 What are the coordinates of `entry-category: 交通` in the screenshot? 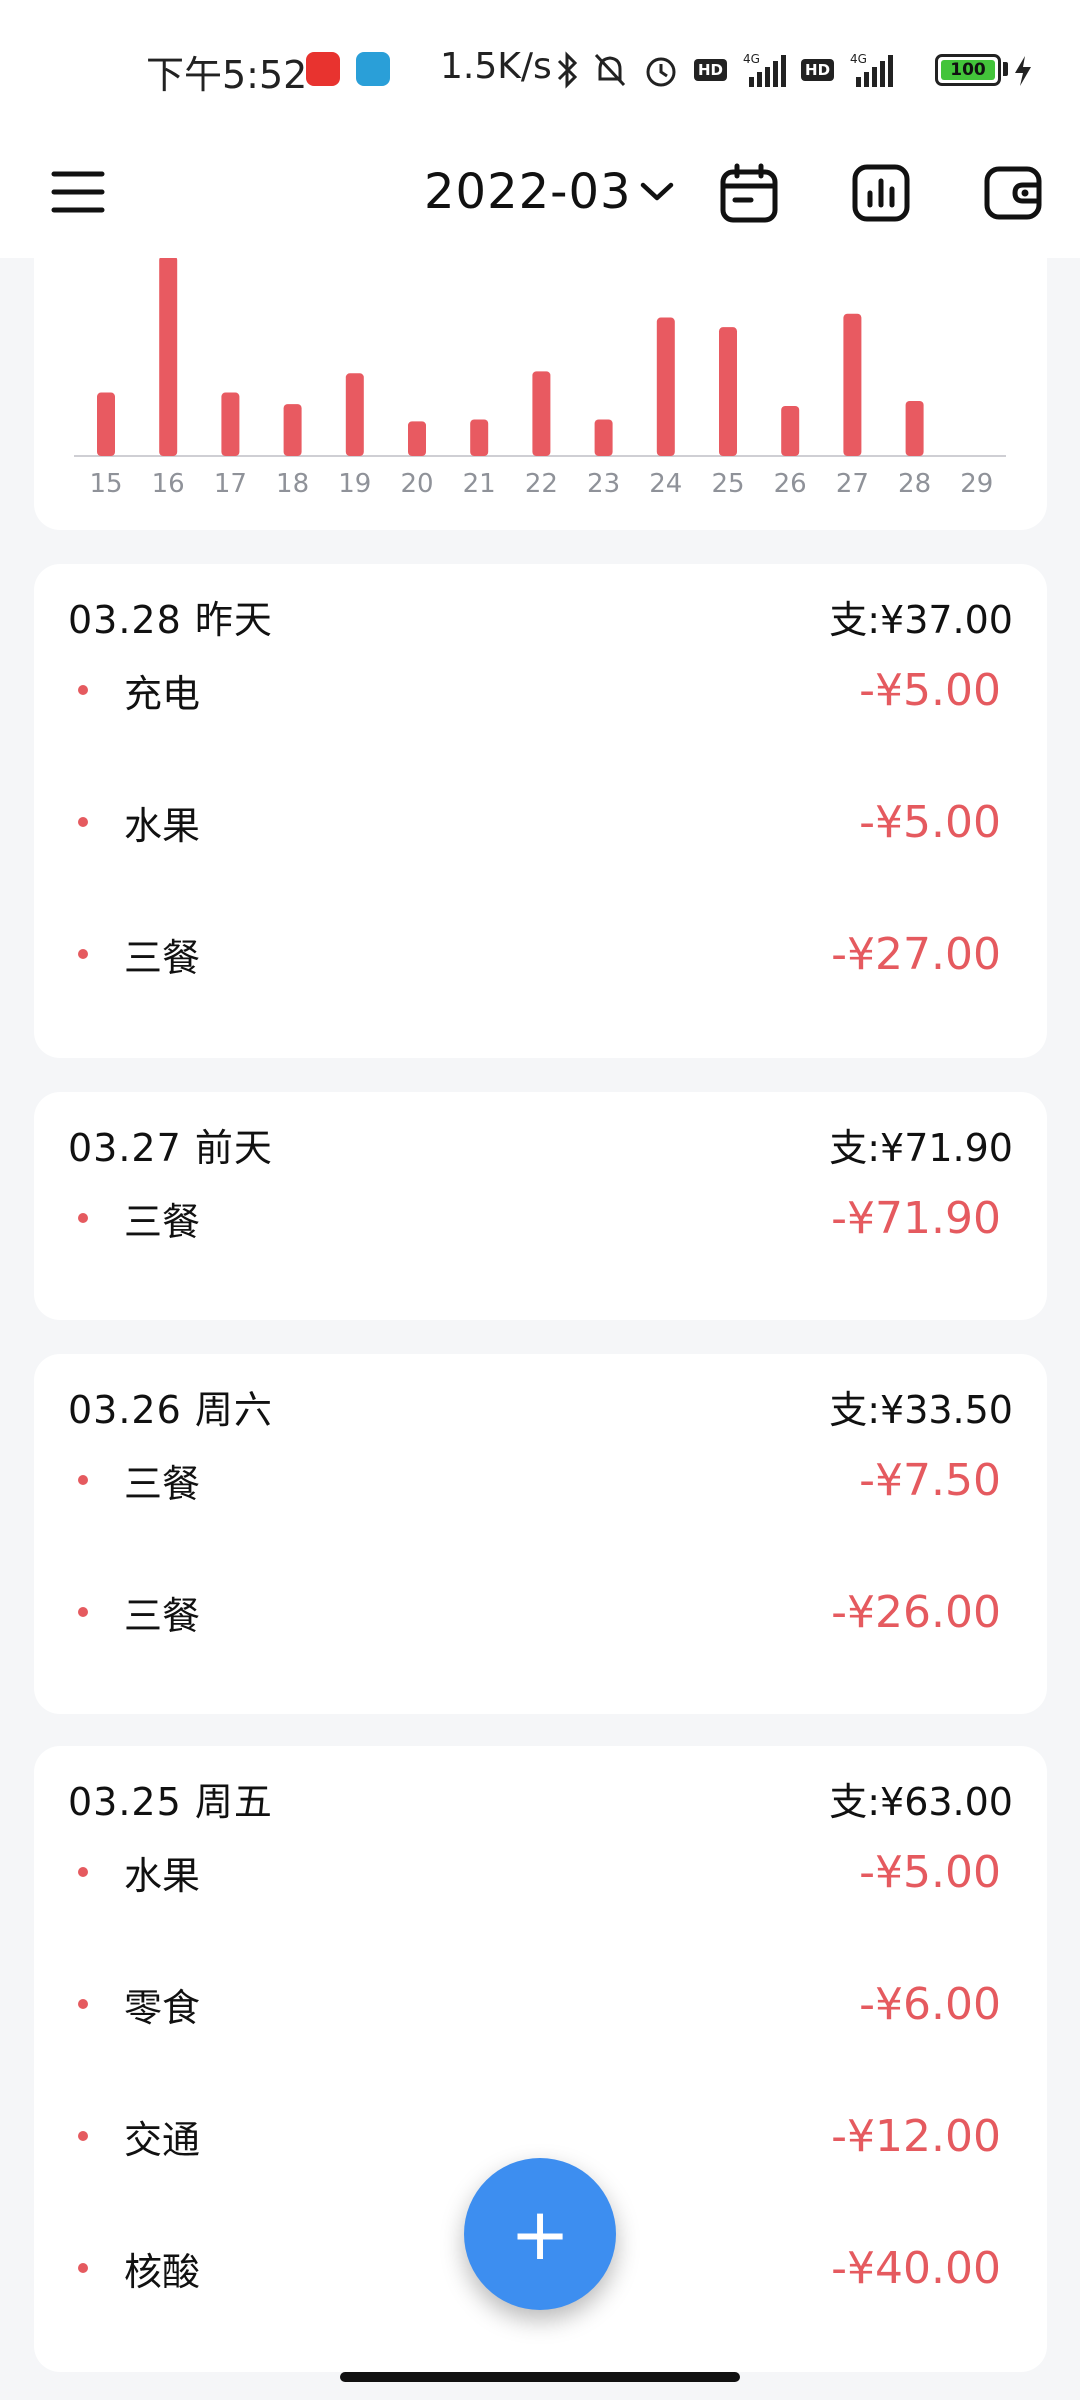 It's located at (162, 2139).